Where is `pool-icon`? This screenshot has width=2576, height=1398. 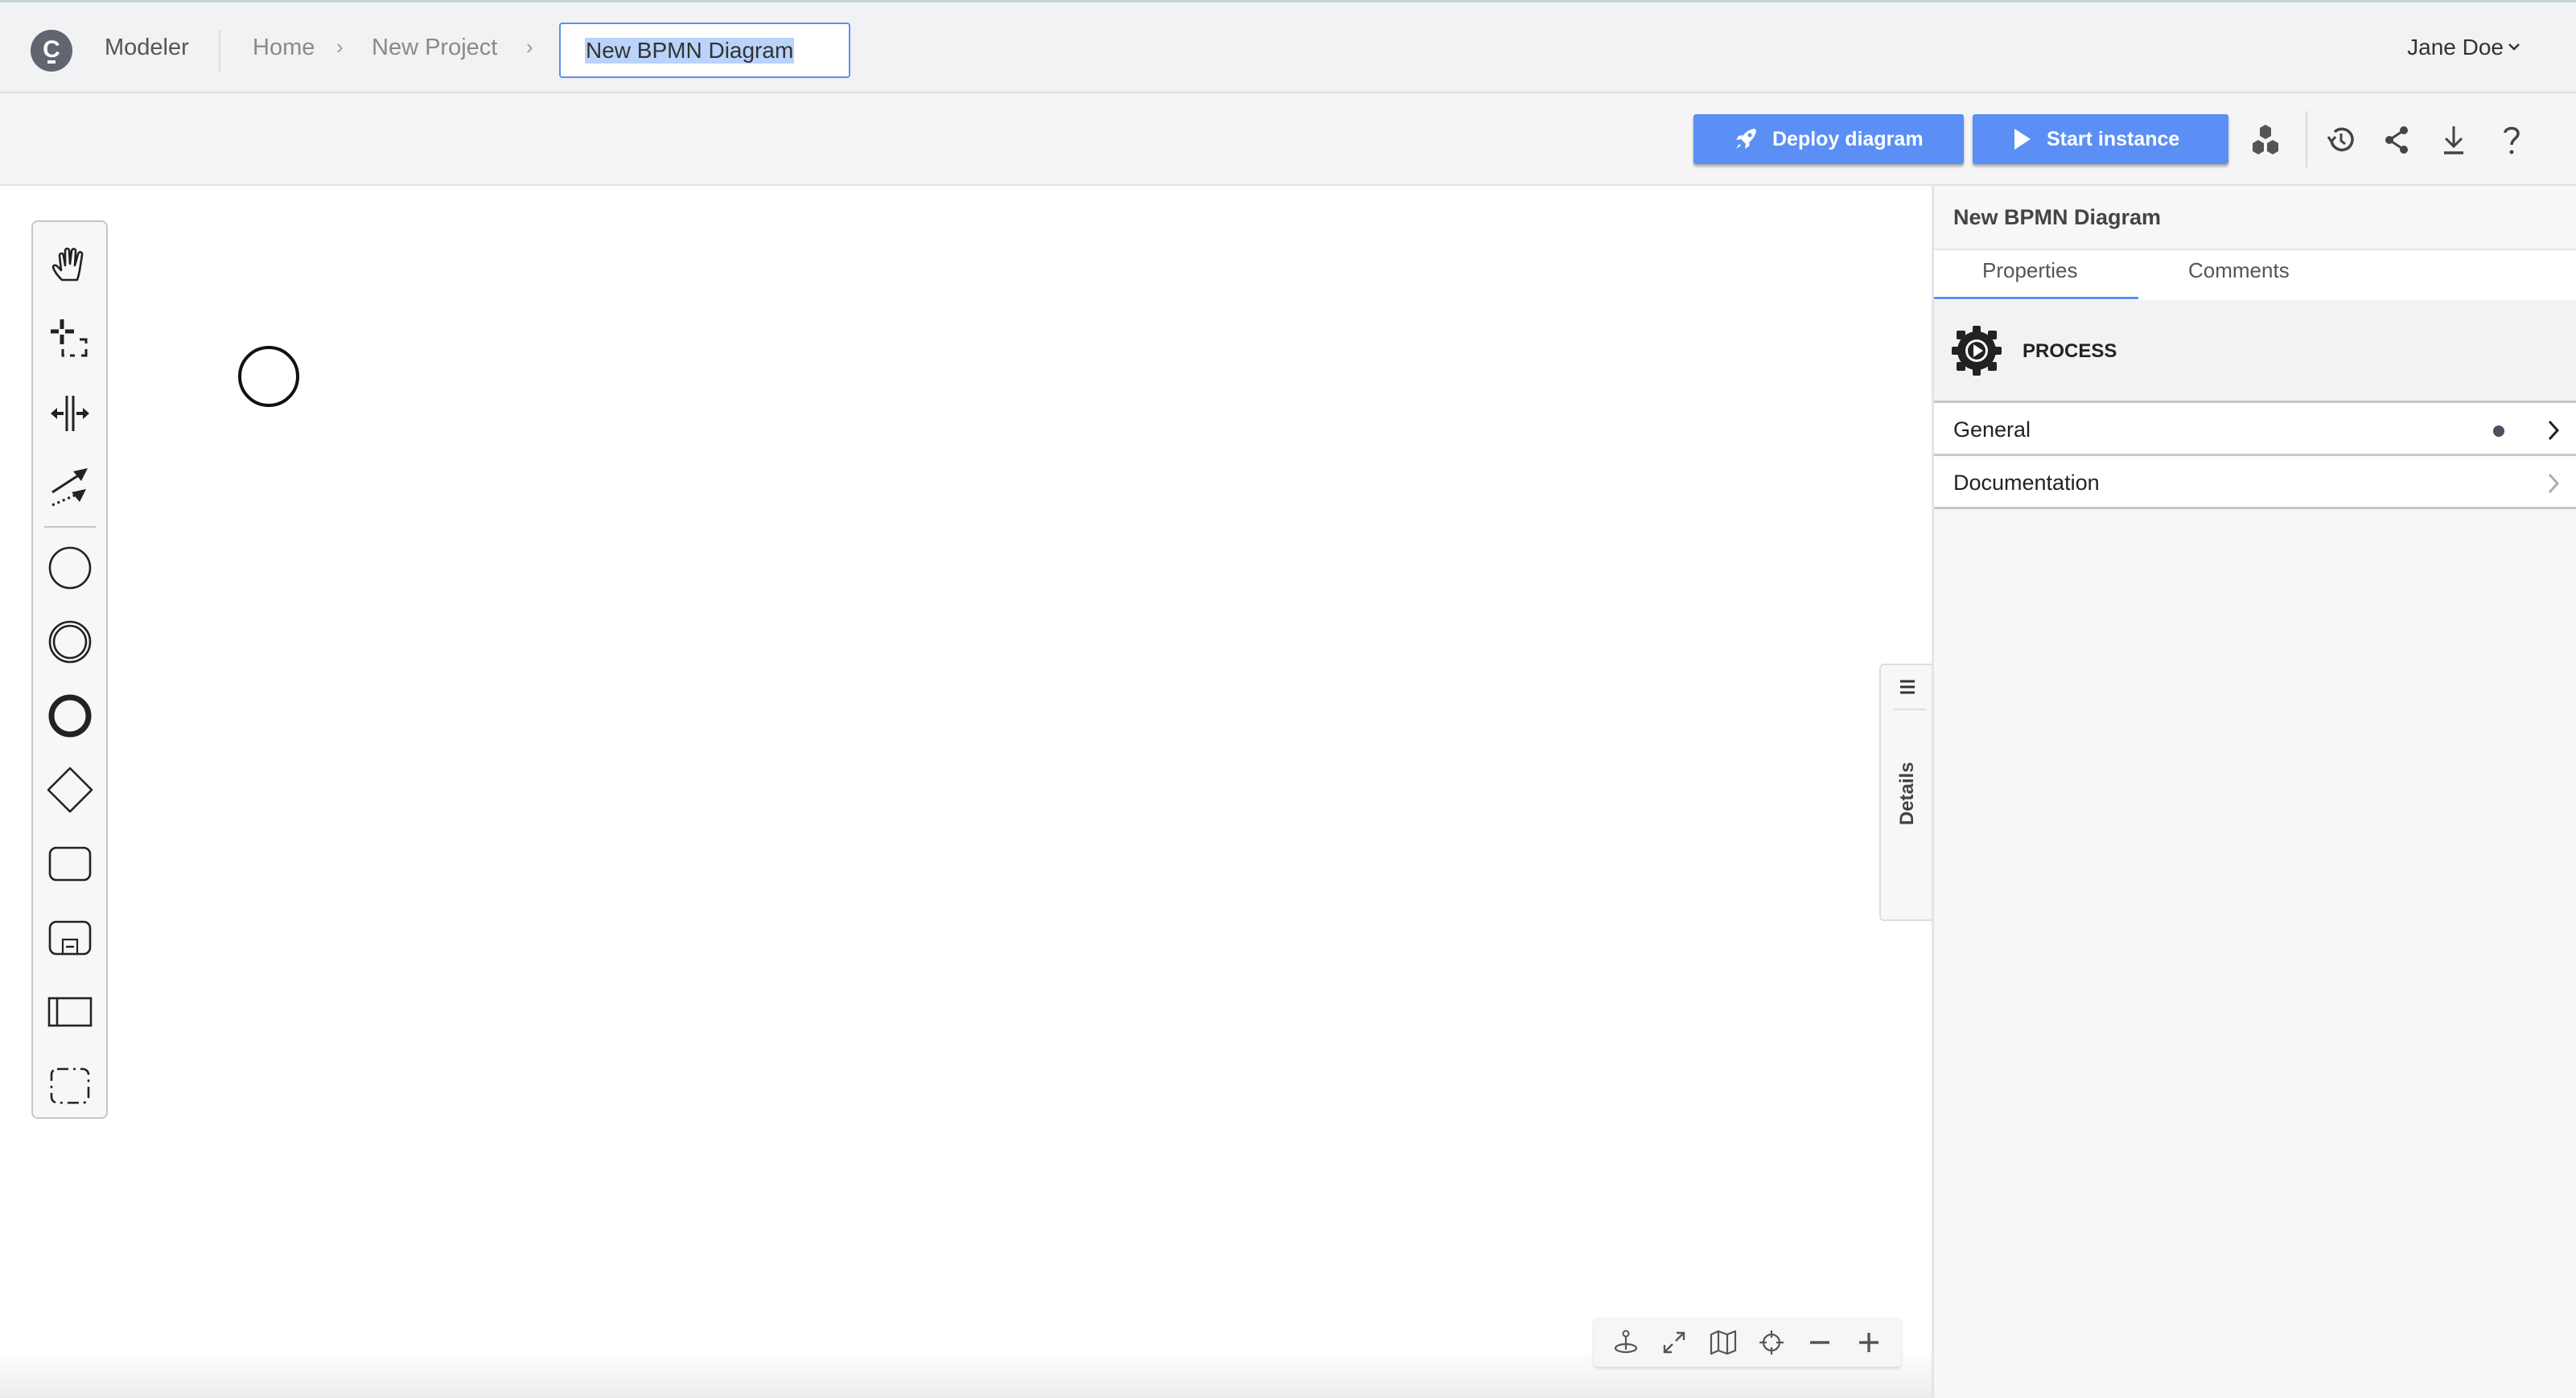
pool-icon is located at coordinates (70, 1012).